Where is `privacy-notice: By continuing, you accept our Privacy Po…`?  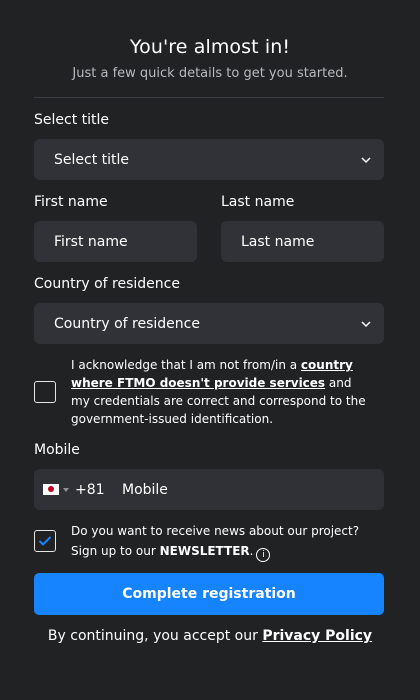
privacy-notice: By continuing, you accept our Privacy Po… is located at coordinates (210, 636).